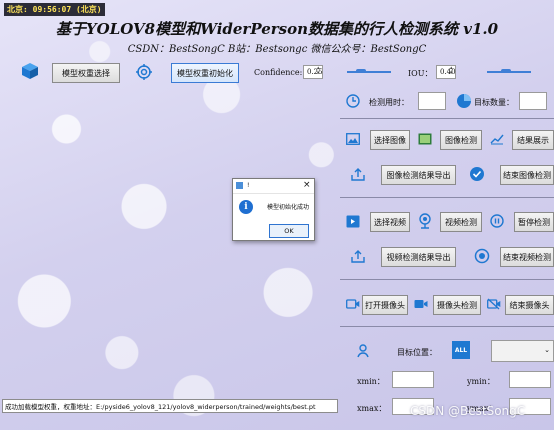  I want to click on video-camera-icon, so click(421, 304).